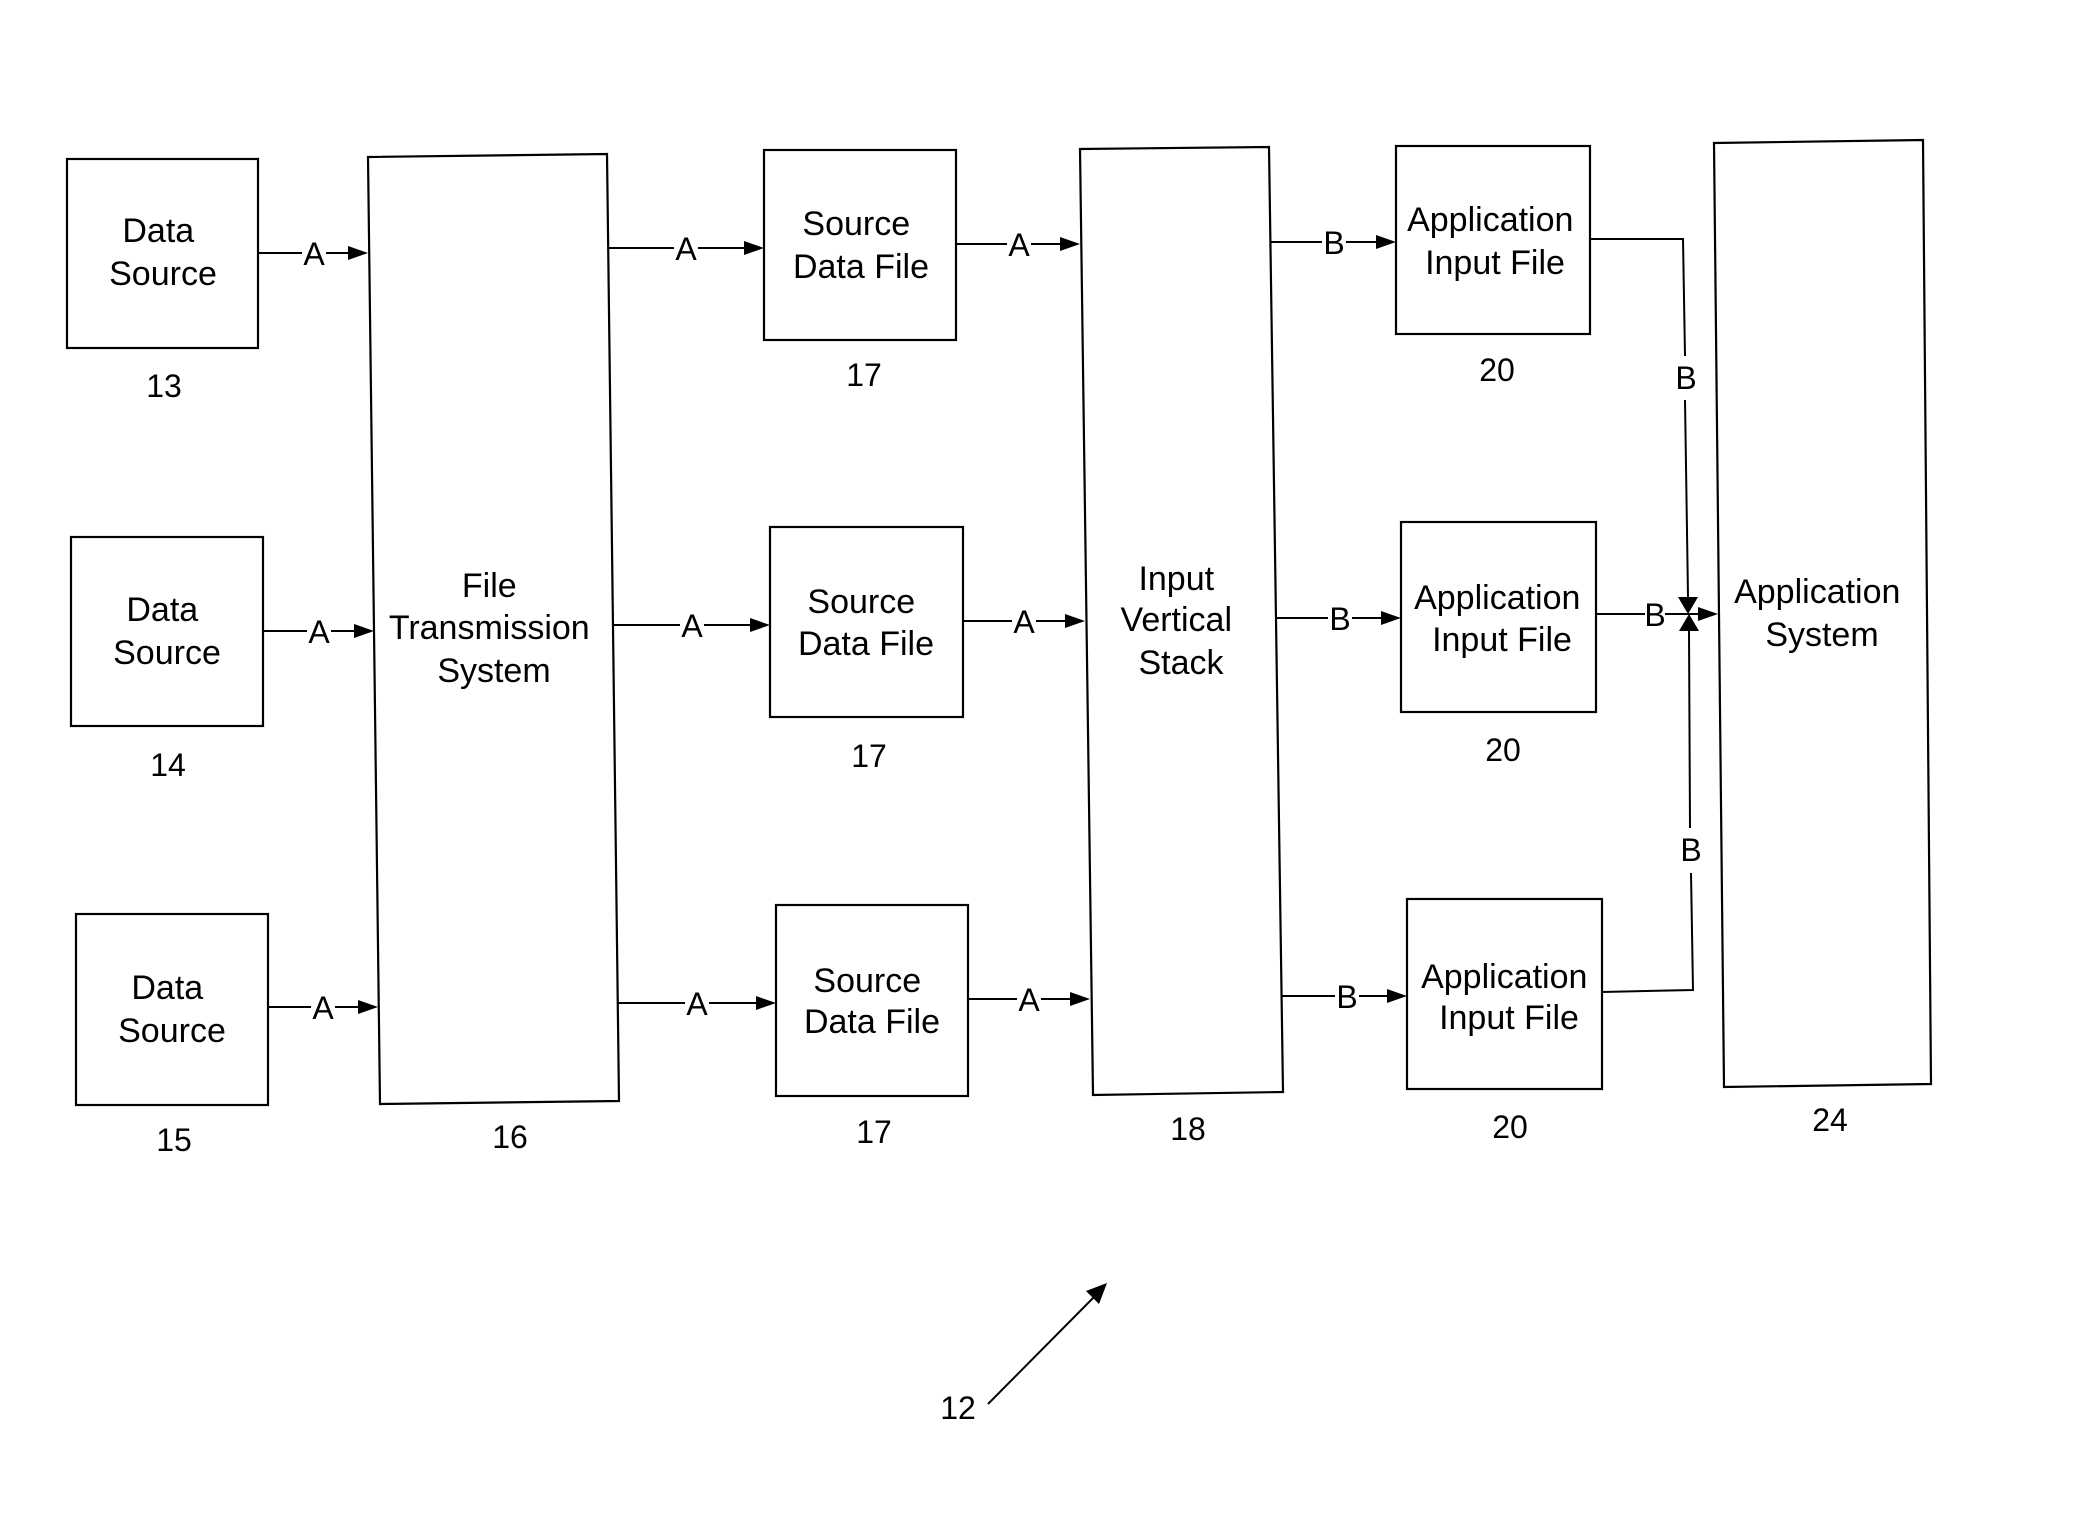 The image size is (2086, 1523). I want to click on node-data-source-14: Data Source 14, so click(167, 659).